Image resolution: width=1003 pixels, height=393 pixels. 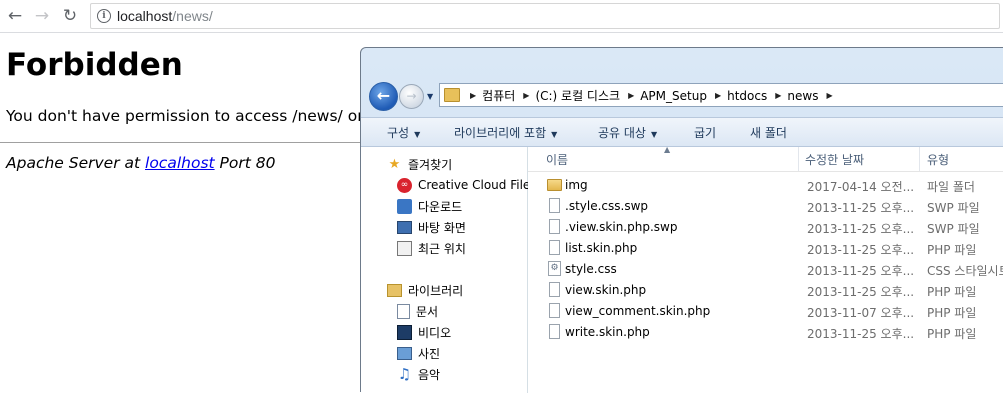 I want to click on file-row: ⚙ style.css 2013-11-25 오후... CSS 스타일시트, so click(x=765, y=269).